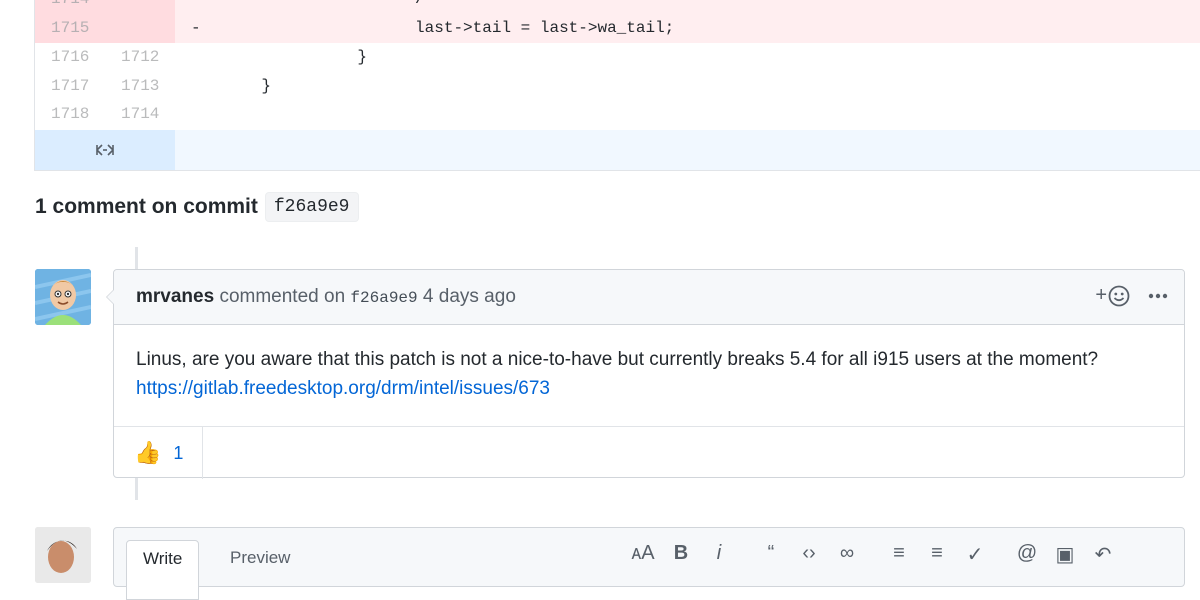 The image size is (1200, 600). Describe the element at coordinates (617, 114) in the screenshot. I see `diff-row-context: 1718 1714` at that location.